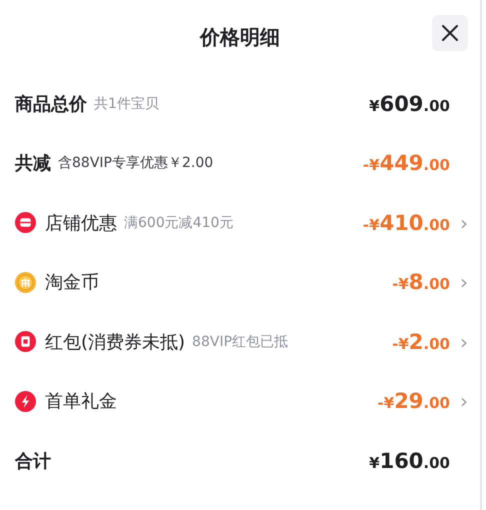 This screenshot has height=510, width=486. I want to click on lightning-icon, so click(25, 401).